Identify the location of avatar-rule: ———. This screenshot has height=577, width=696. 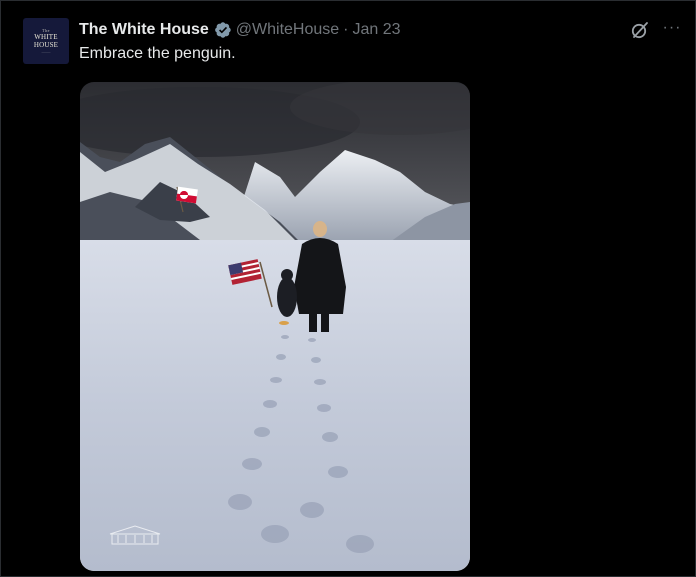
(46, 51).